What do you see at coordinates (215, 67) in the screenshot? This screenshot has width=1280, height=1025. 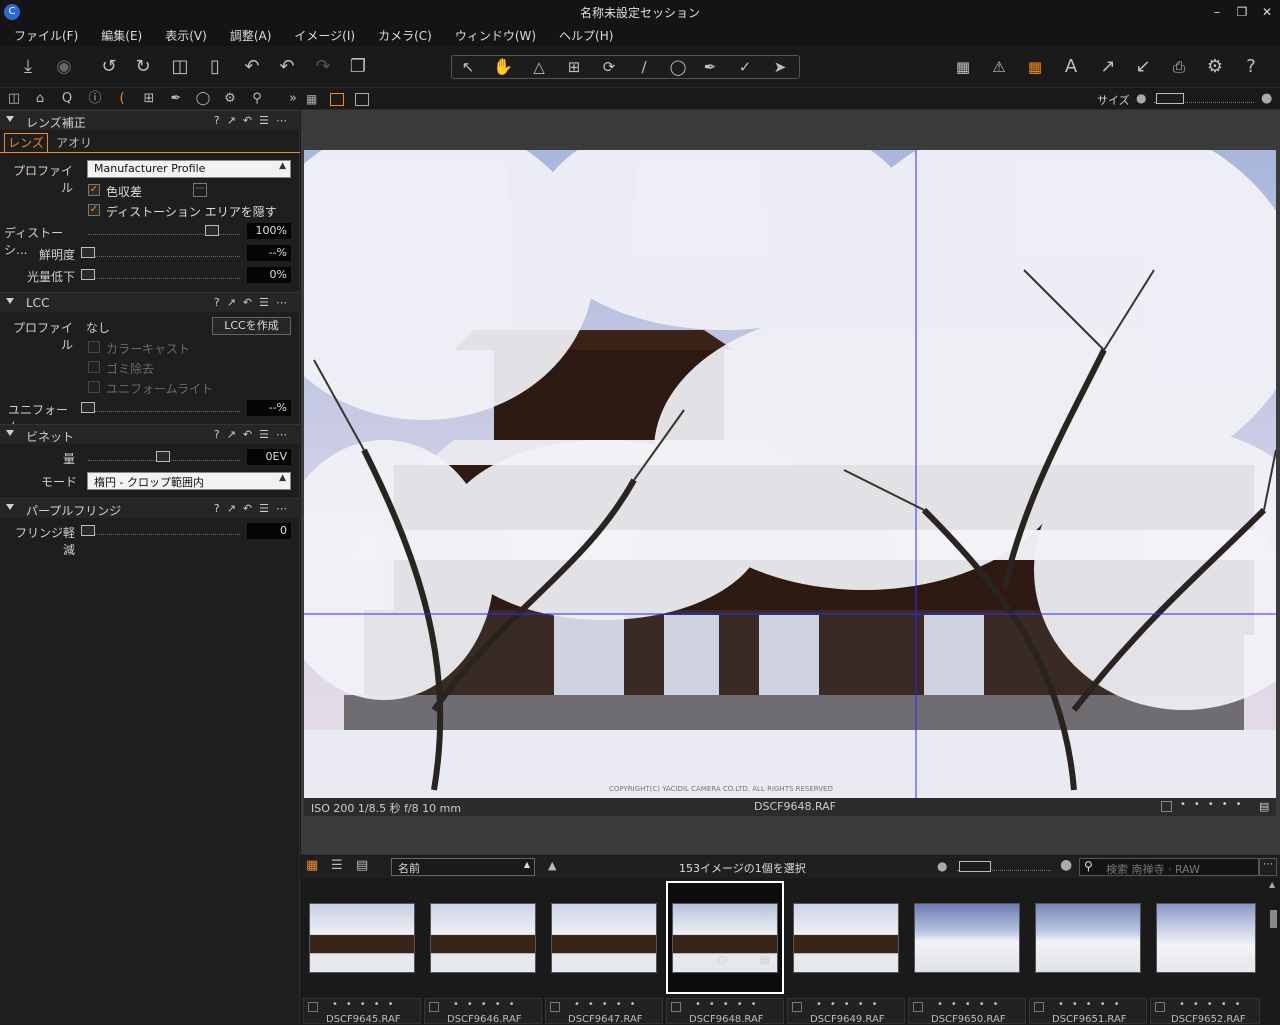 I see `trash-icon: ▯` at bounding box center [215, 67].